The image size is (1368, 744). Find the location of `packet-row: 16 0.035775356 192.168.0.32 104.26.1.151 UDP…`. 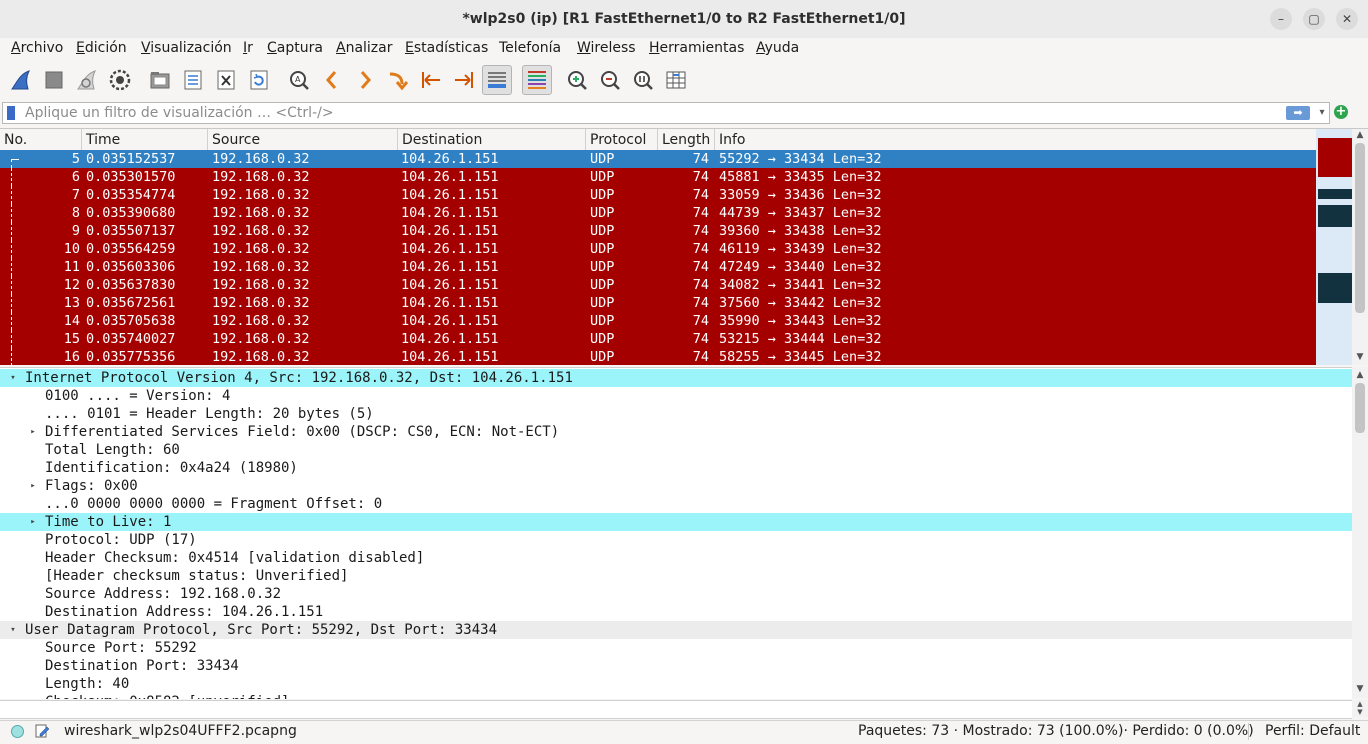

packet-row: 16 0.035775356 192.168.0.32 104.26.1.151 UDP… is located at coordinates (658, 356).